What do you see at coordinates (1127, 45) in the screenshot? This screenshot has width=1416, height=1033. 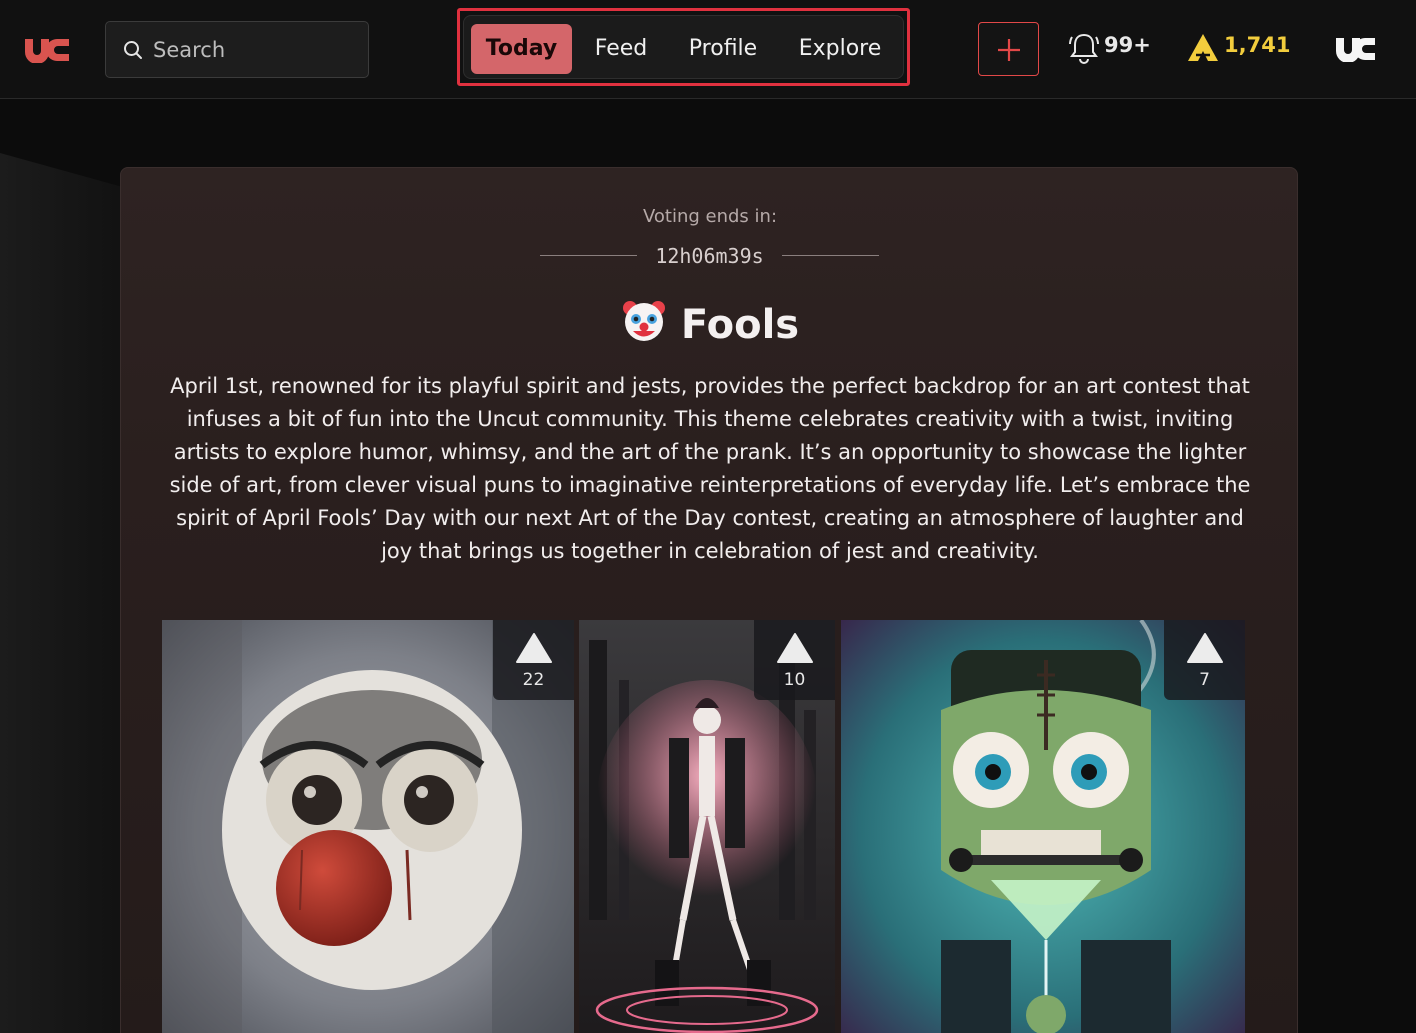 I see `notification-count: 99+` at bounding box center [1127, 45].